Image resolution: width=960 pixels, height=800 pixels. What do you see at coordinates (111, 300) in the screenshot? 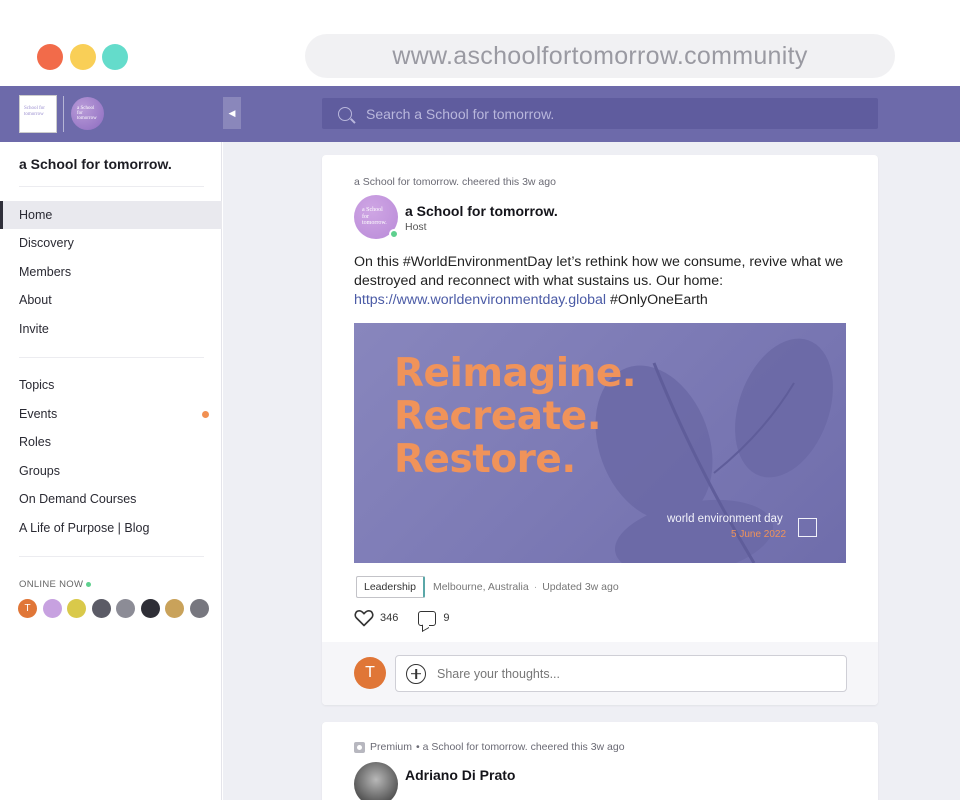
I see `sidebar-item-about: About` at bounding box center [111, 300].